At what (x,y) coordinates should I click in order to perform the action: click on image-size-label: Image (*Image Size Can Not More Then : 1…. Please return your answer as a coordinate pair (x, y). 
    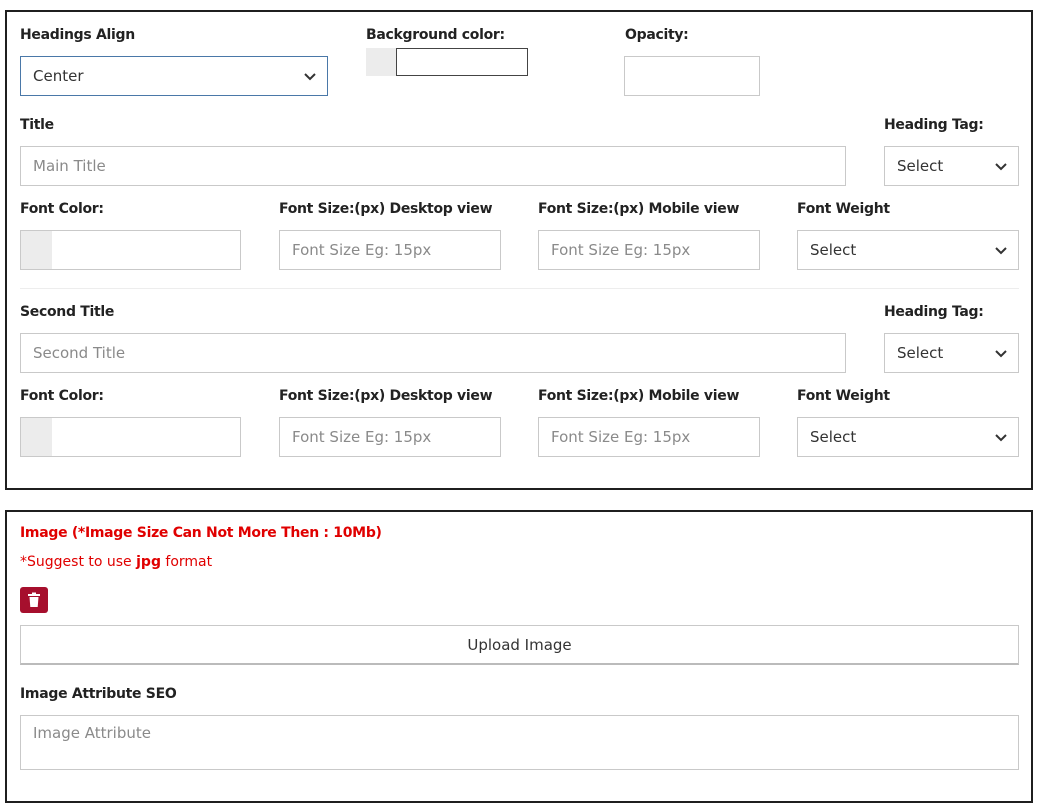
    Looking at the image, I should click on (201, 533).